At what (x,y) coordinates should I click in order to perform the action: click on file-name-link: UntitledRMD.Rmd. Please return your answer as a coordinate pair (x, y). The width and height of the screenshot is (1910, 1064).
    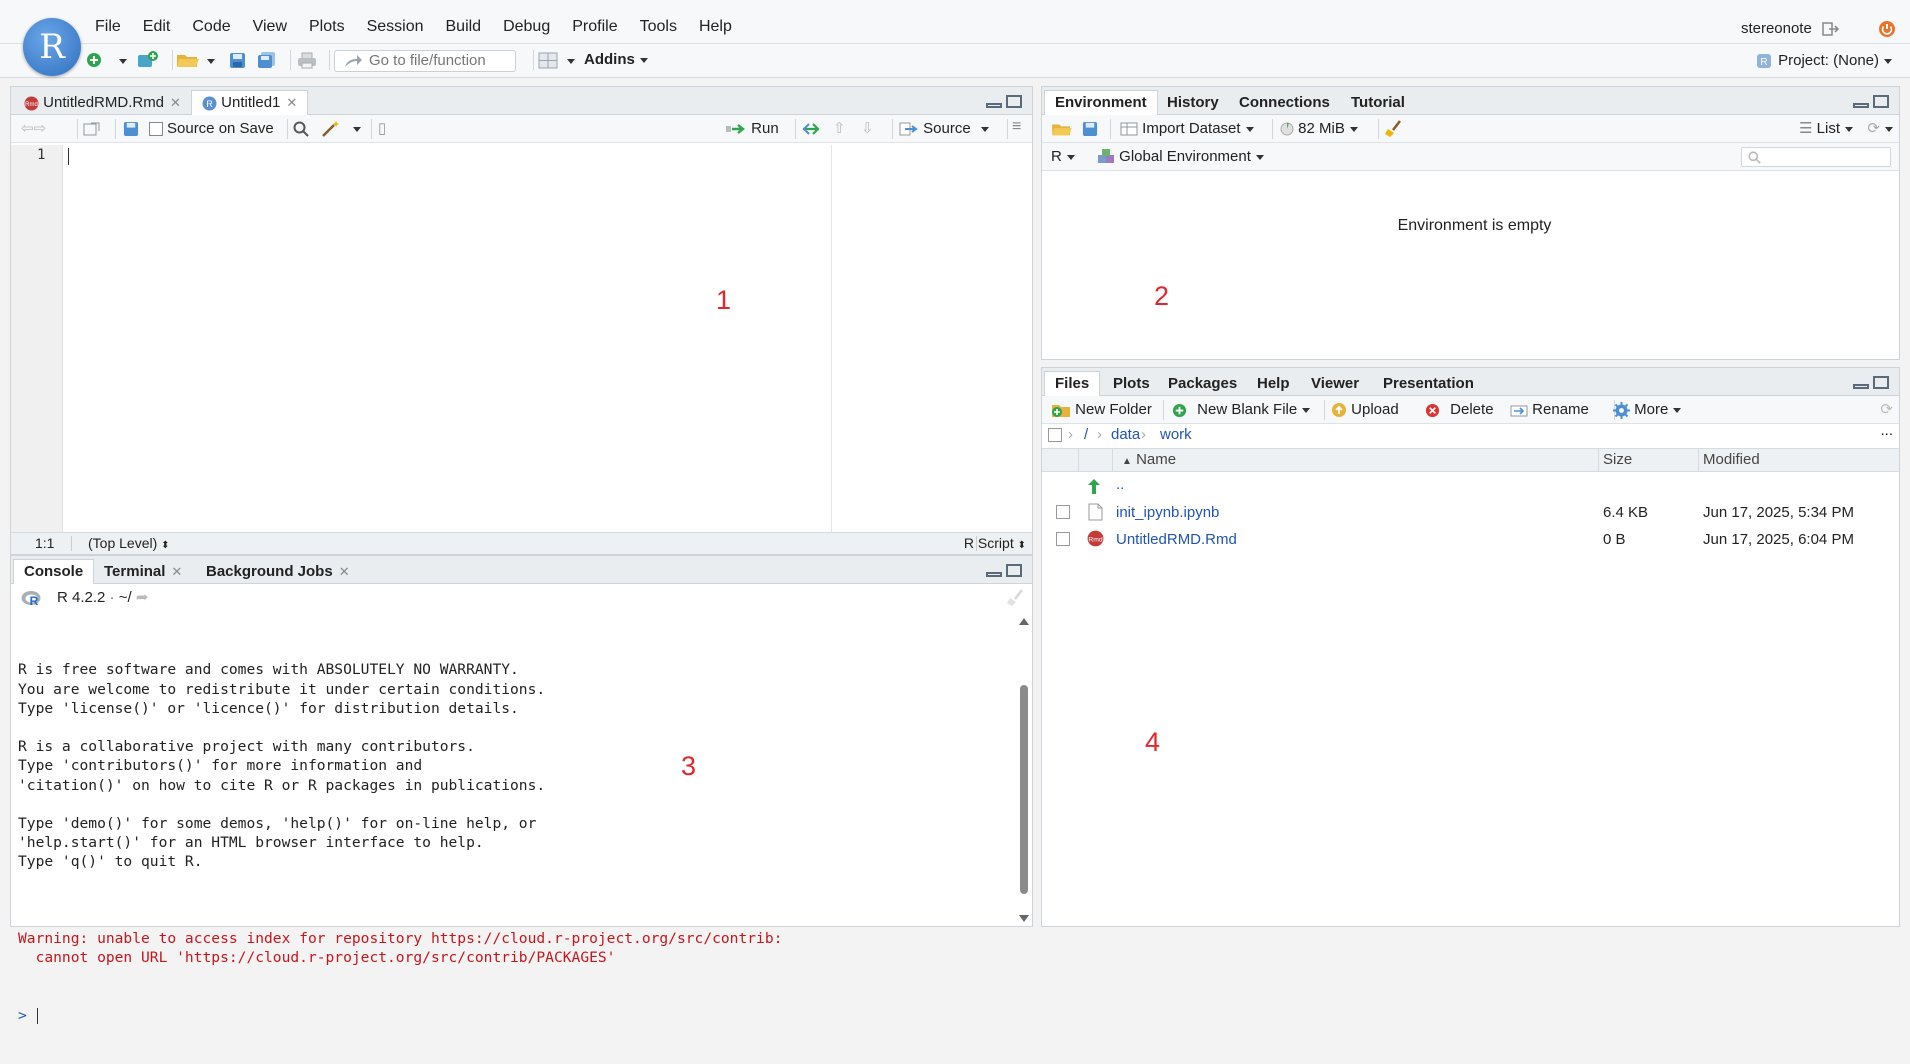
    Looking at the image, I should click on (1176, 539).